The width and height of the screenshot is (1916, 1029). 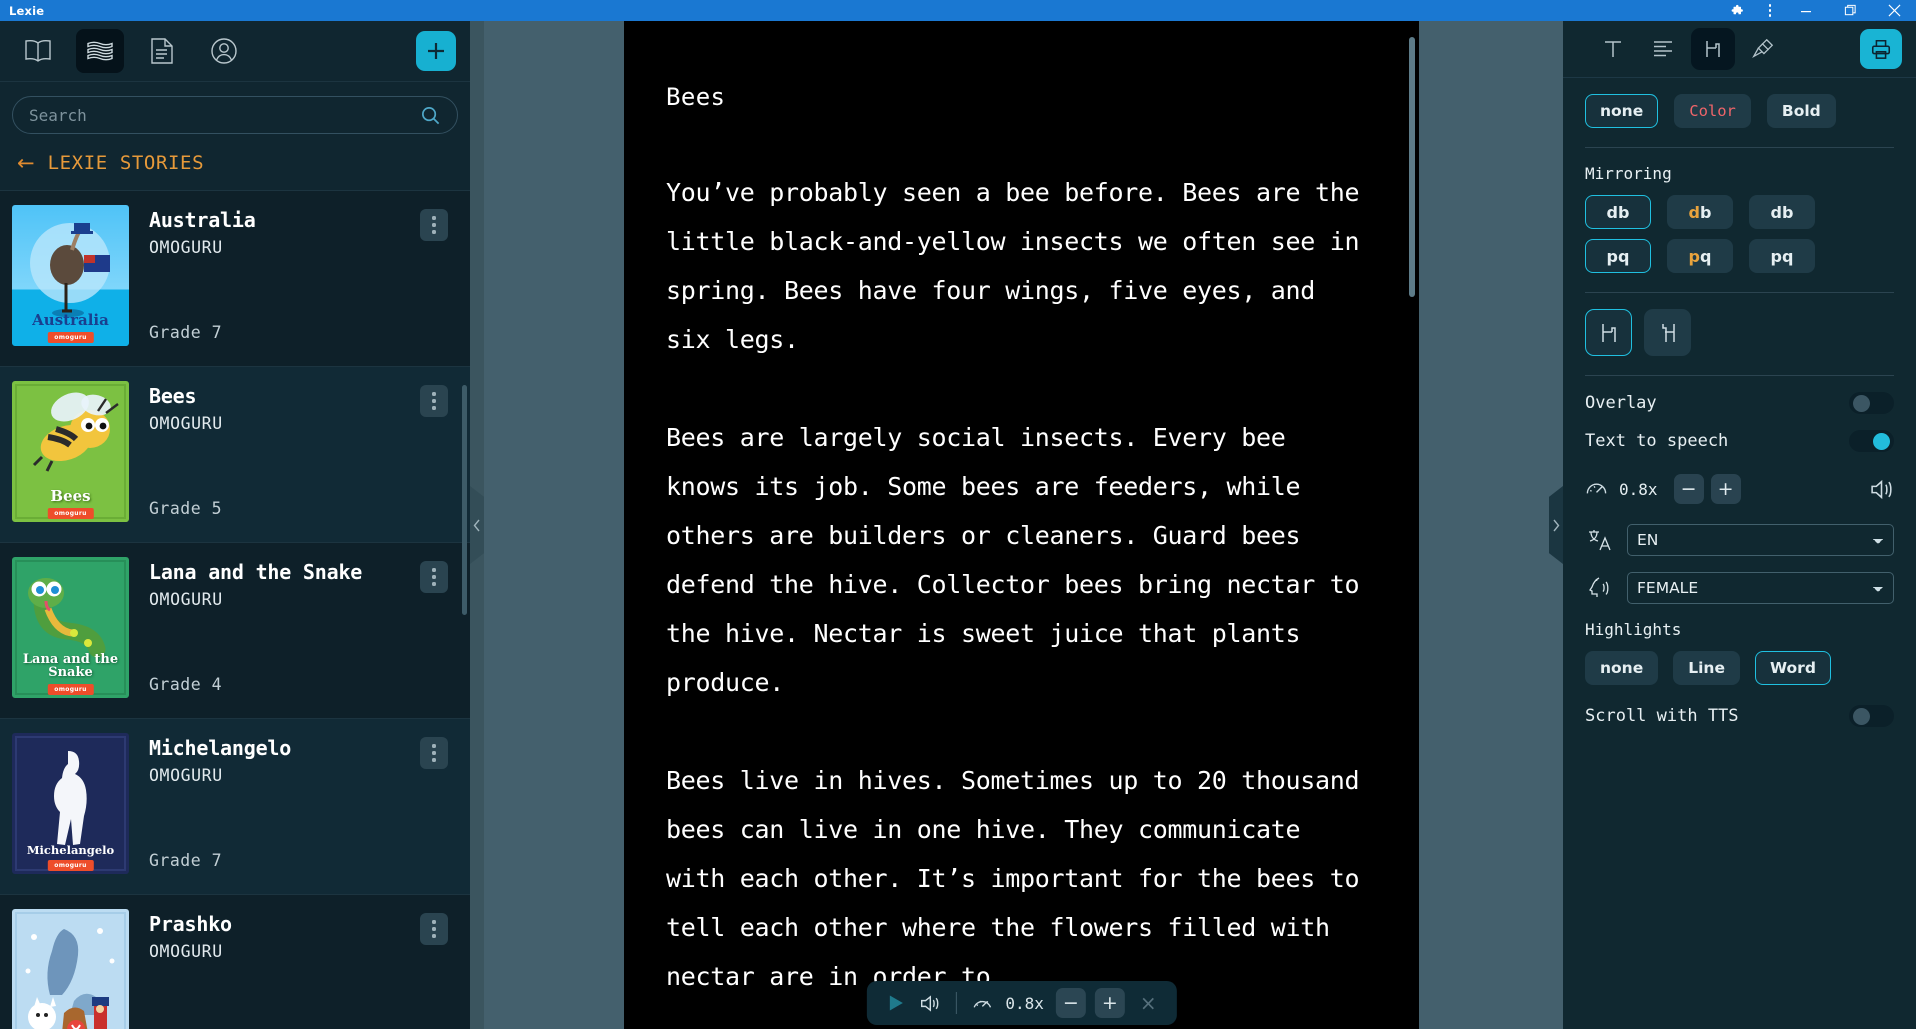 I want to click on mirroring-pq-plain: pq, so click(x=1618, y=256).